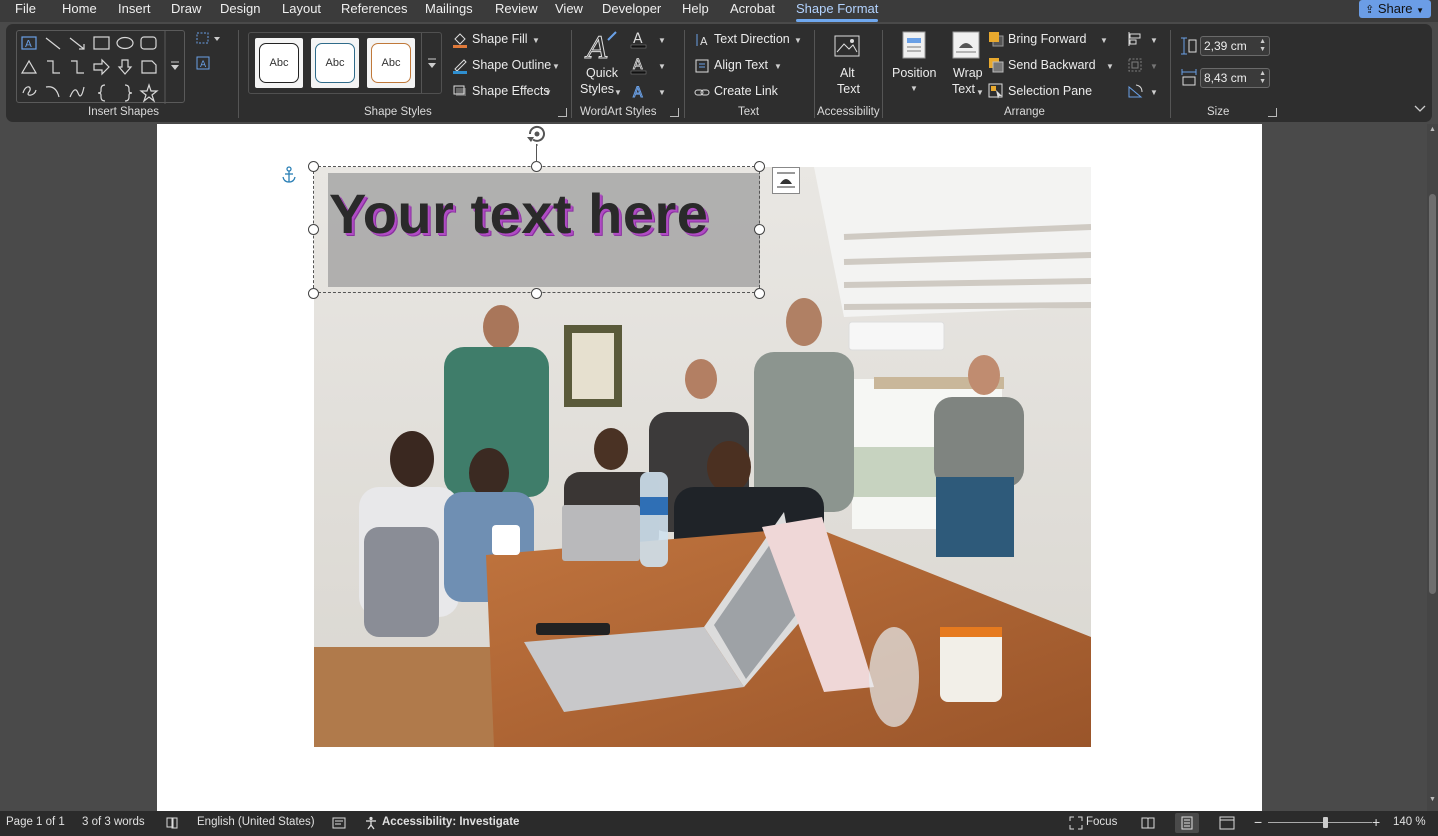 The height and width of the screenshot is (836, 1438). I want to click on shape-style-preset-2: Abc, so click(335, 63).